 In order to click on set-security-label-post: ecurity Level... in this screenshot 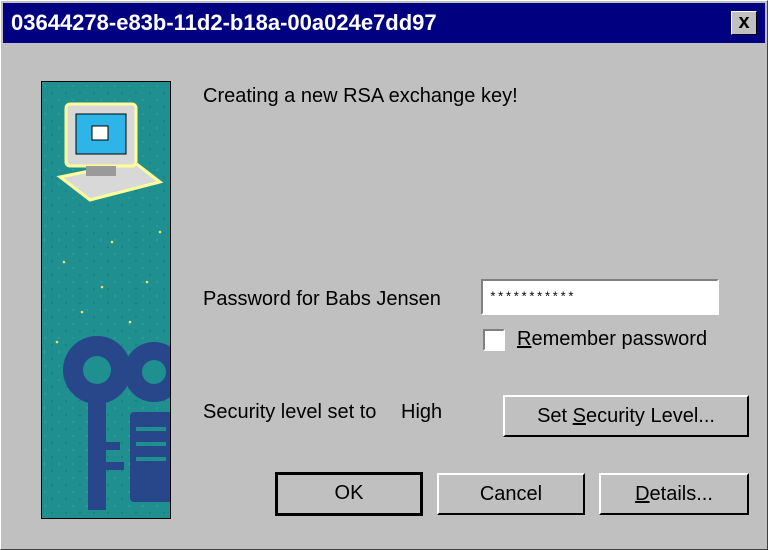, I will do `click(650, 416)`.